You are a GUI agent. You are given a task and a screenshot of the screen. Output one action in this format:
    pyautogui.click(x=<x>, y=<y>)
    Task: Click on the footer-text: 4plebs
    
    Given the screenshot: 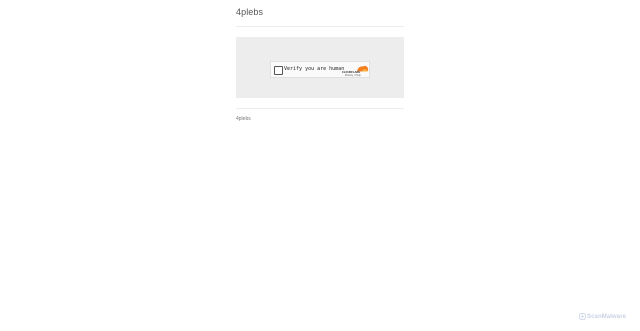 What is the action you would take?
    pyautogui.click(x=243, y=119)
    